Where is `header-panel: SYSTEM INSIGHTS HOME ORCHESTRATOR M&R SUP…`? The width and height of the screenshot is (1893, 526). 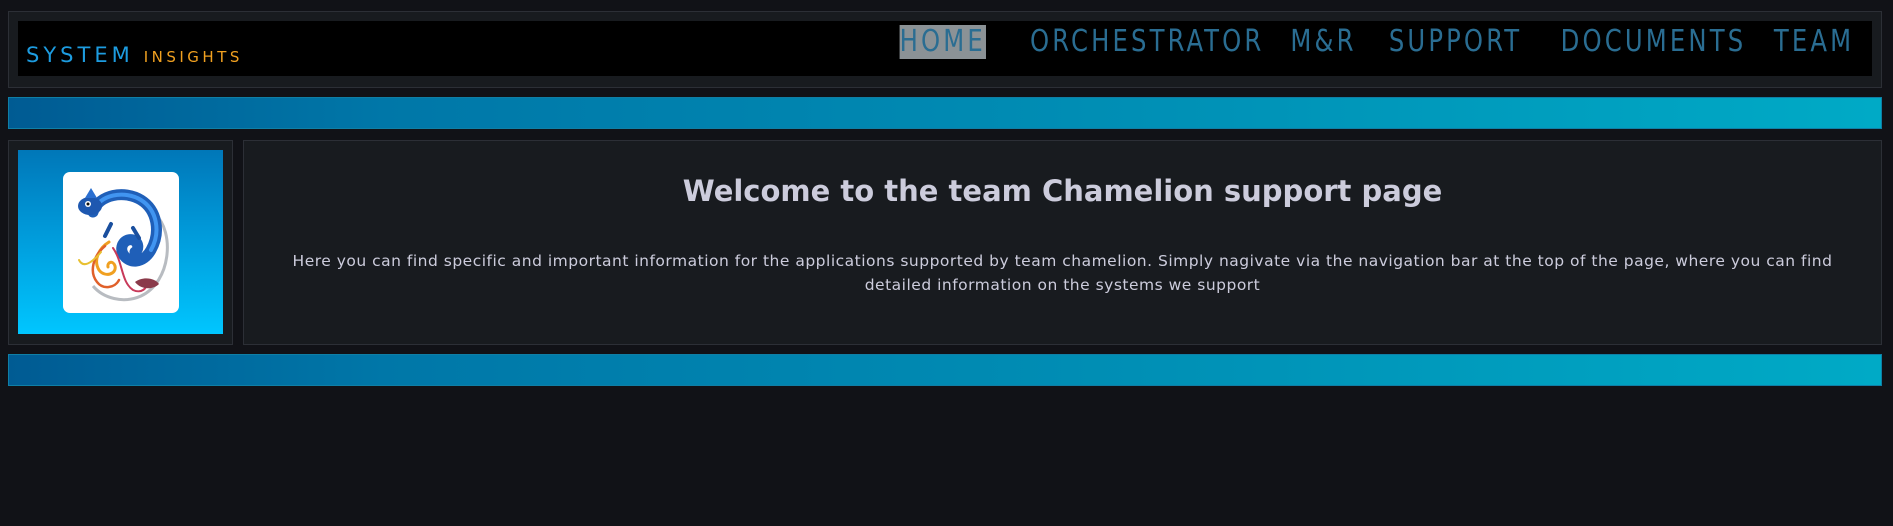 header-panel: SYSTEM INSIGHTS HOME ORCHESTRATOR M&R SUP… is located at coordinates (945, 49).